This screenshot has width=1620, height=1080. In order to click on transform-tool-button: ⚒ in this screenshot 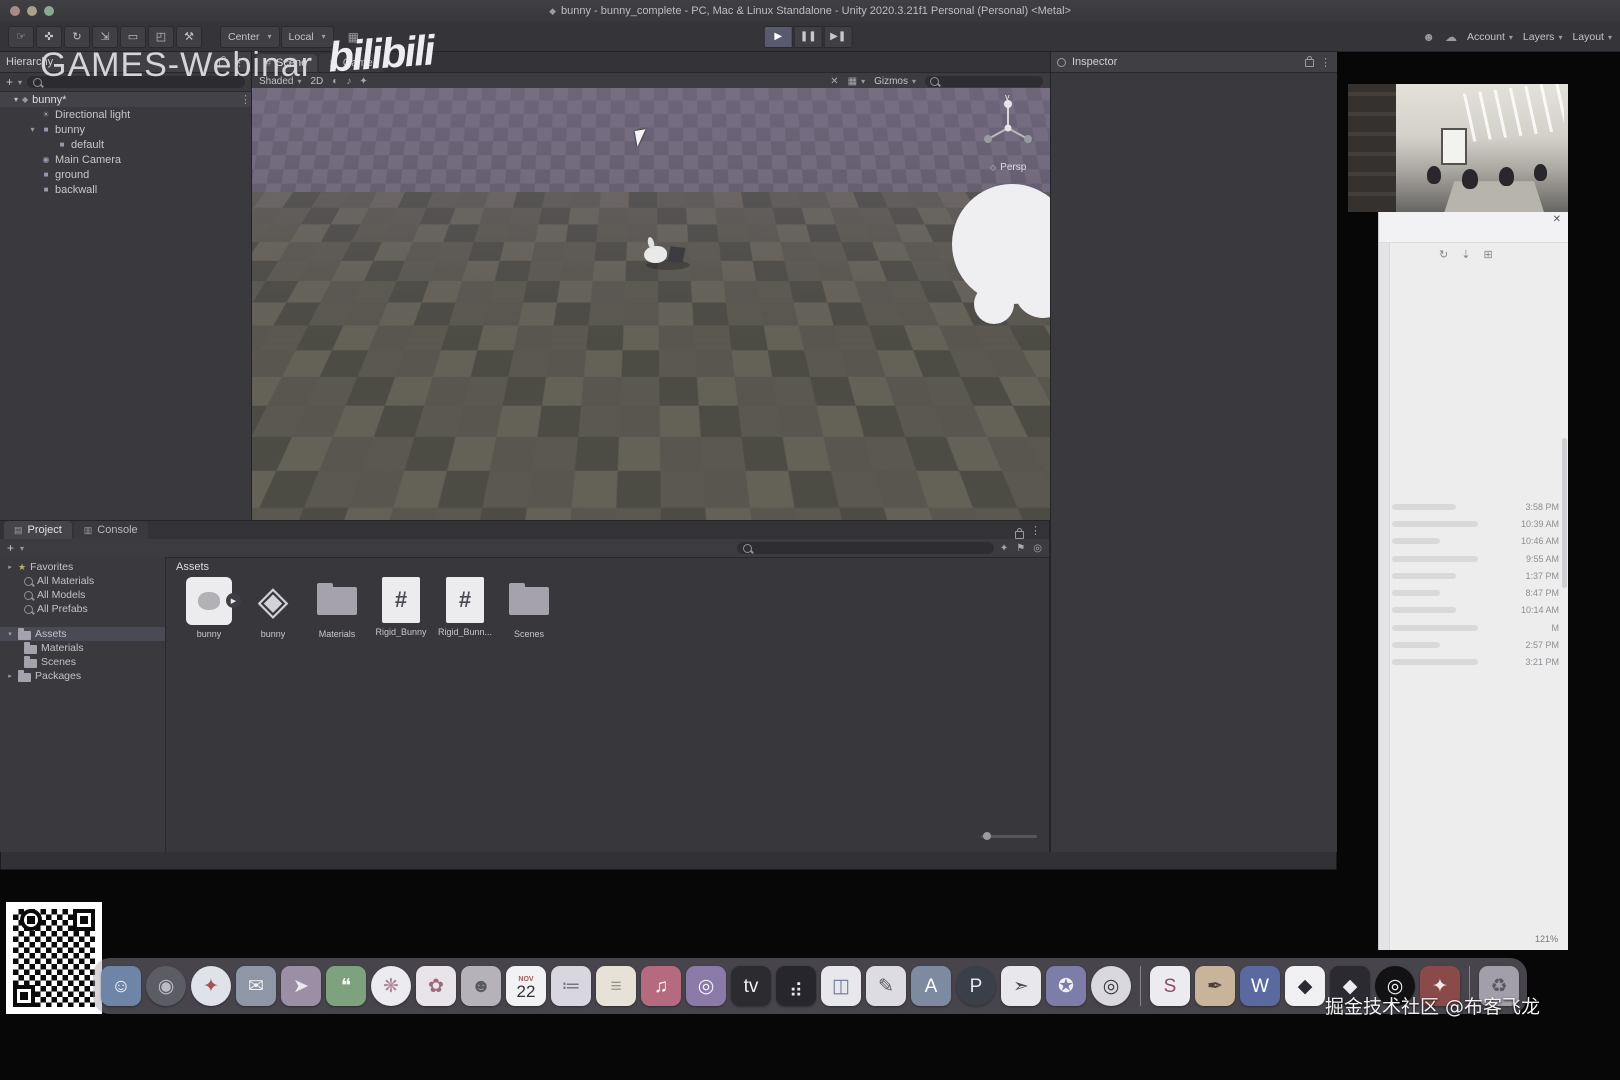, I will do `click(189, 36)`.